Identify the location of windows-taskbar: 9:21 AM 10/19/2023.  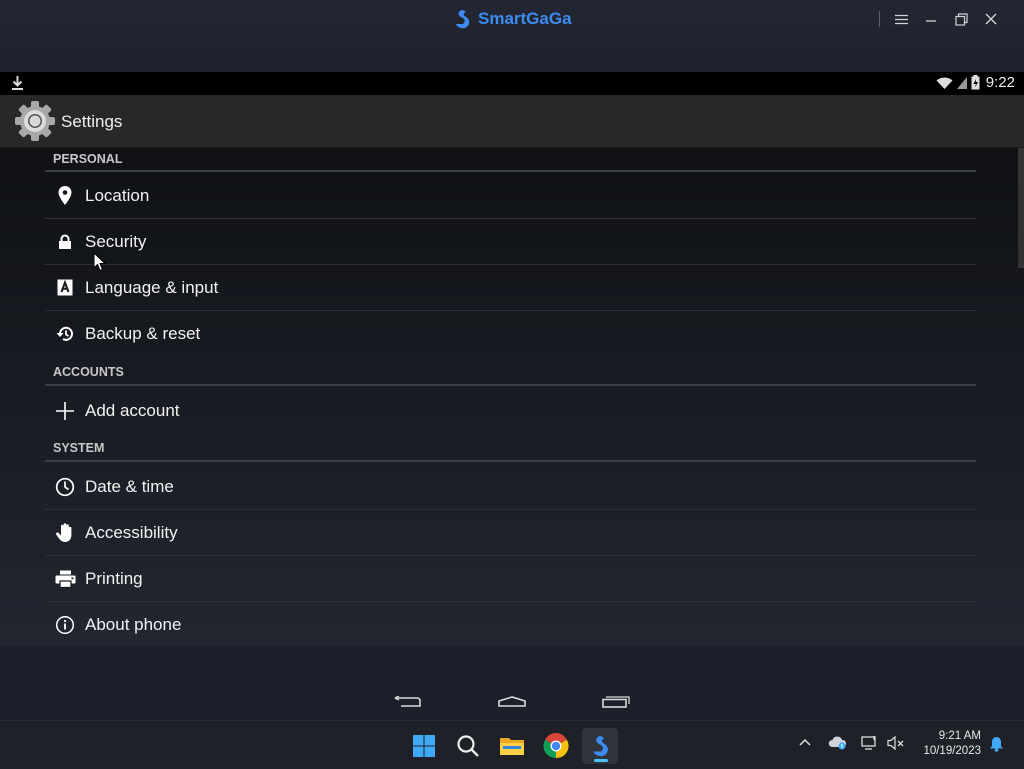
(512, 744).